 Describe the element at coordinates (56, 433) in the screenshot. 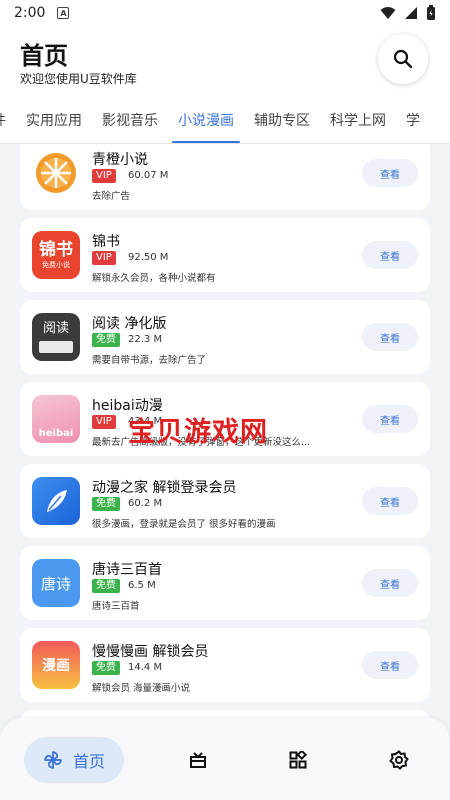

I see `icon-text: heibai` at that location.